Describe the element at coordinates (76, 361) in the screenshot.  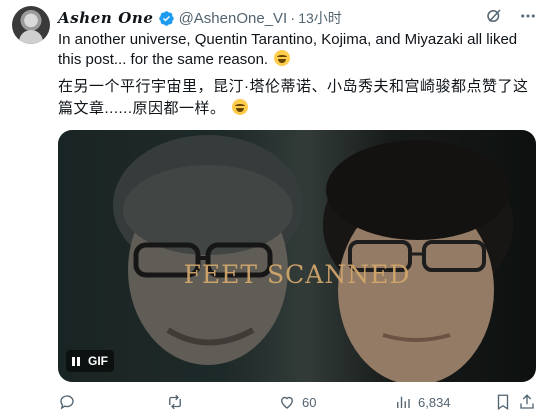
I see `pause-icon` at that location.